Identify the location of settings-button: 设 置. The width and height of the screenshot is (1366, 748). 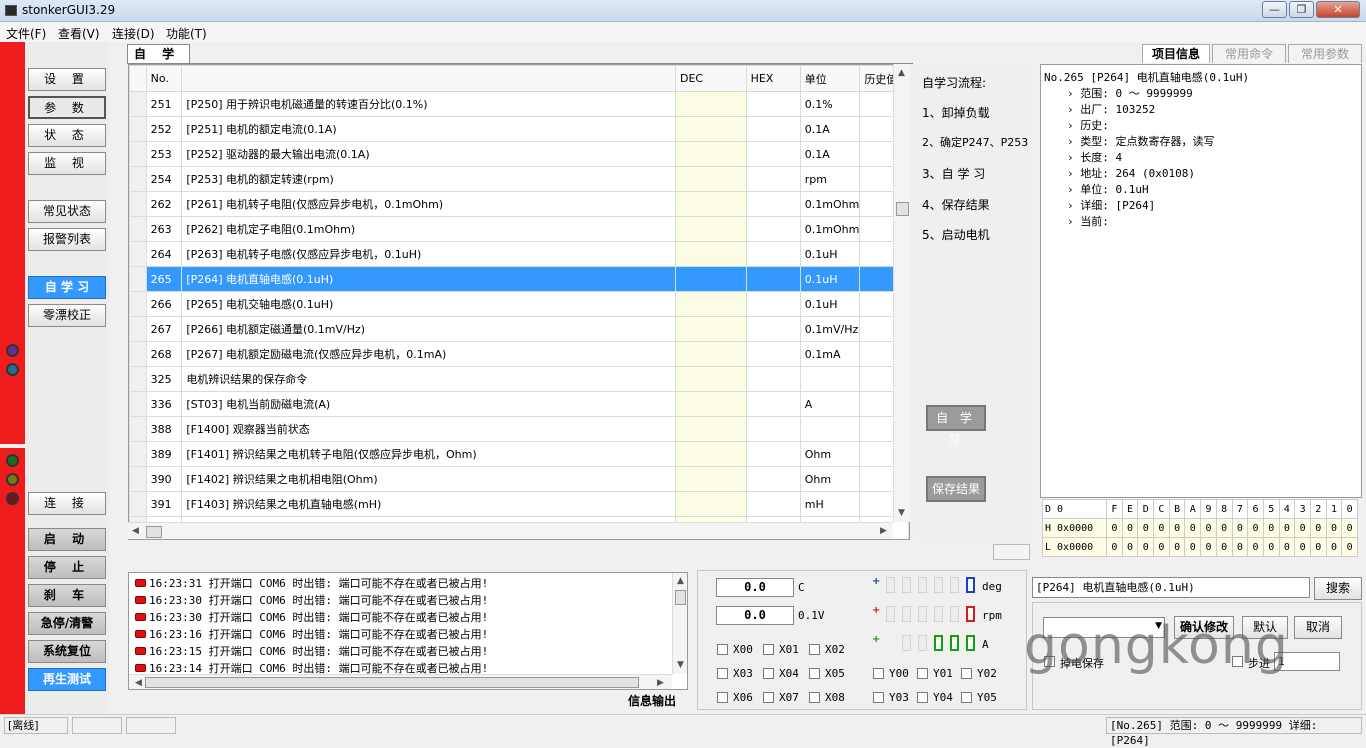
(67, 79).